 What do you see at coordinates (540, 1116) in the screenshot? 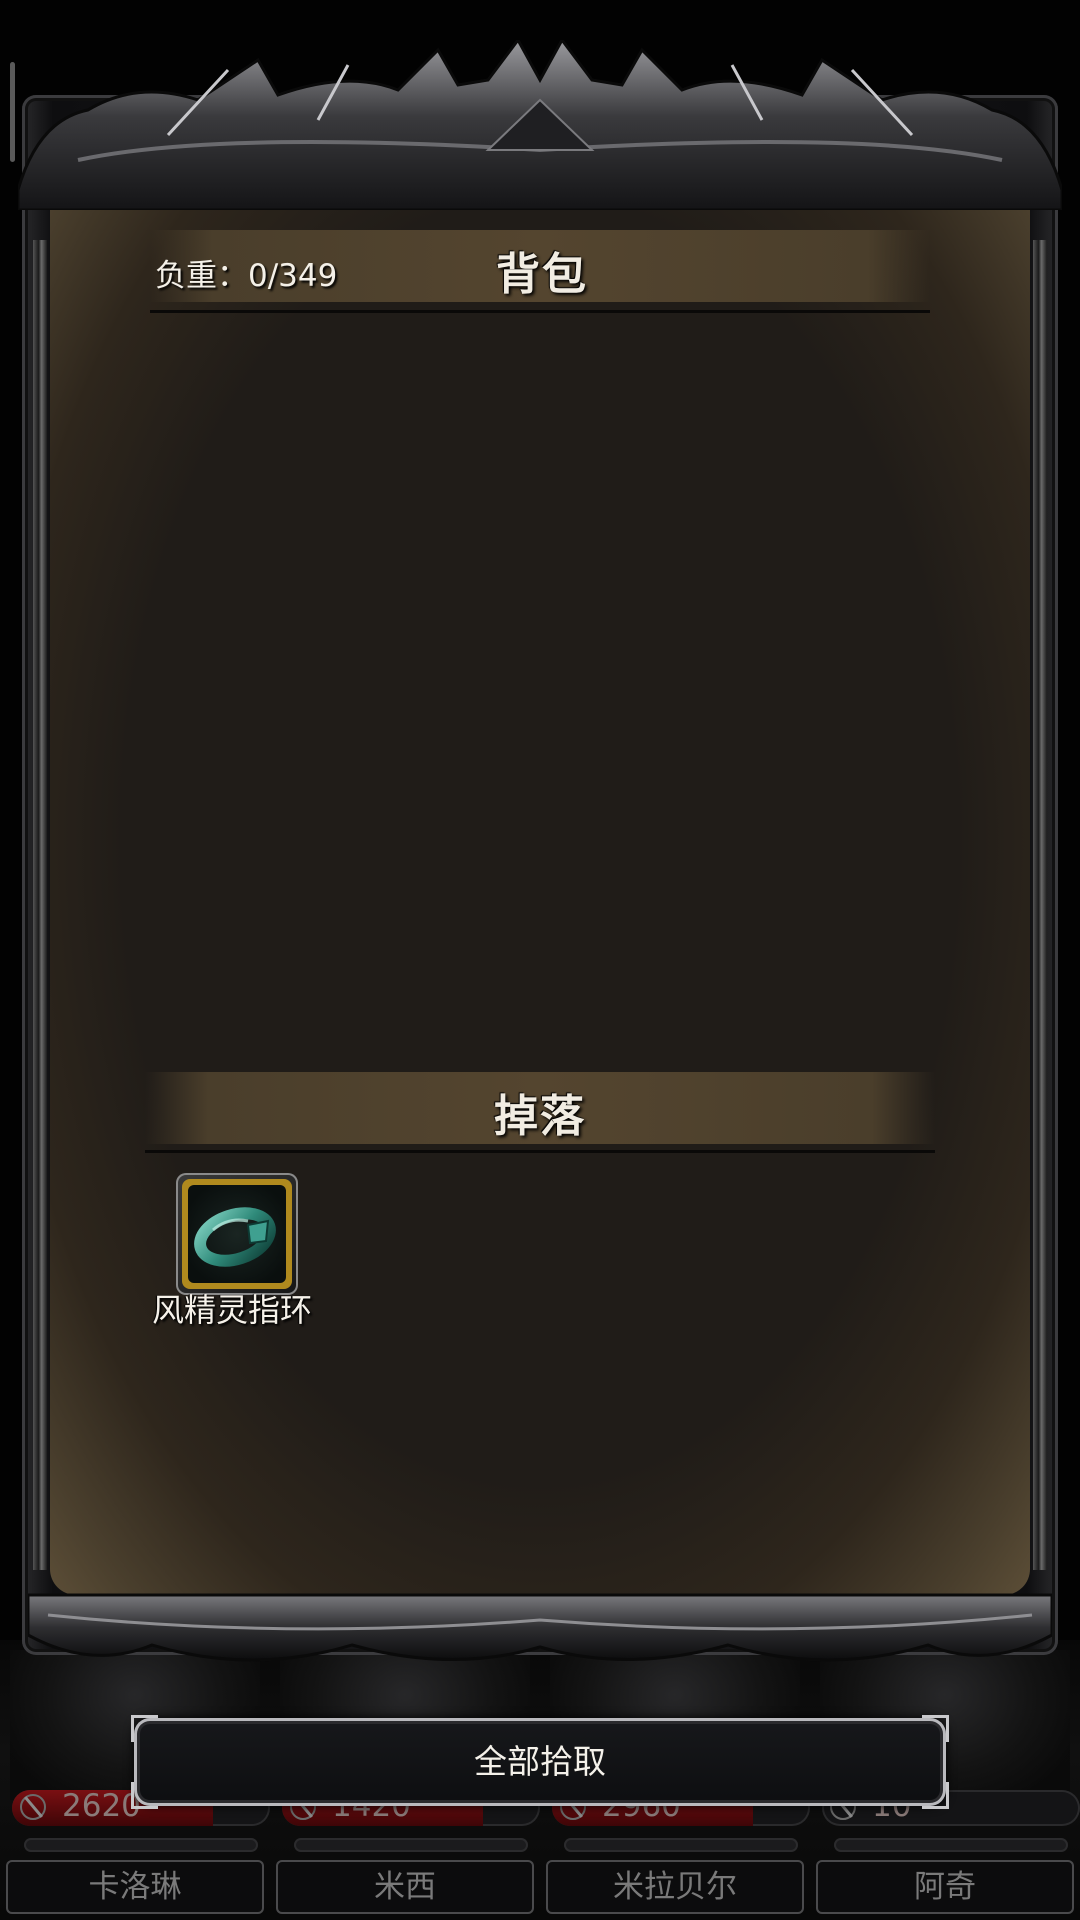
I see `drops-title: 掉落` at bounding box center [540, 1116].